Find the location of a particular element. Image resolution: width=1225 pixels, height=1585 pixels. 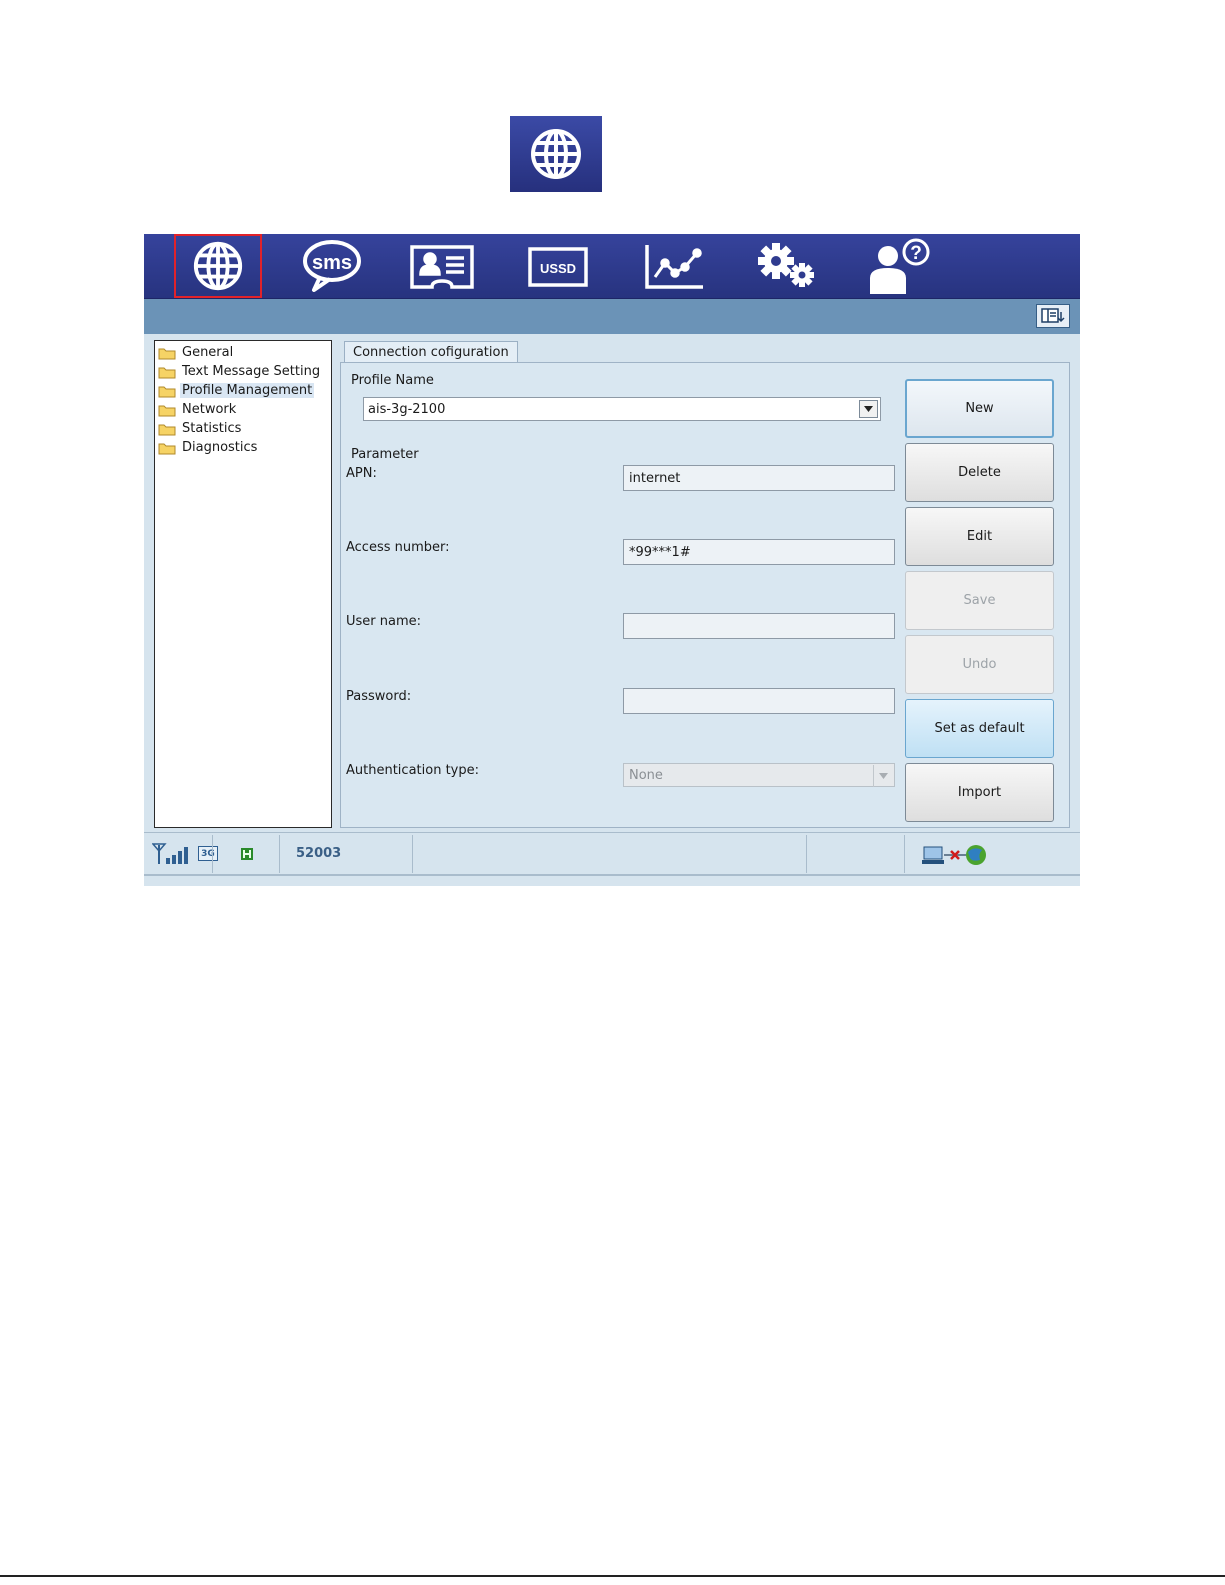

tab-connection-configuration: Connection cofiguration is located at coordinates (431, 352).